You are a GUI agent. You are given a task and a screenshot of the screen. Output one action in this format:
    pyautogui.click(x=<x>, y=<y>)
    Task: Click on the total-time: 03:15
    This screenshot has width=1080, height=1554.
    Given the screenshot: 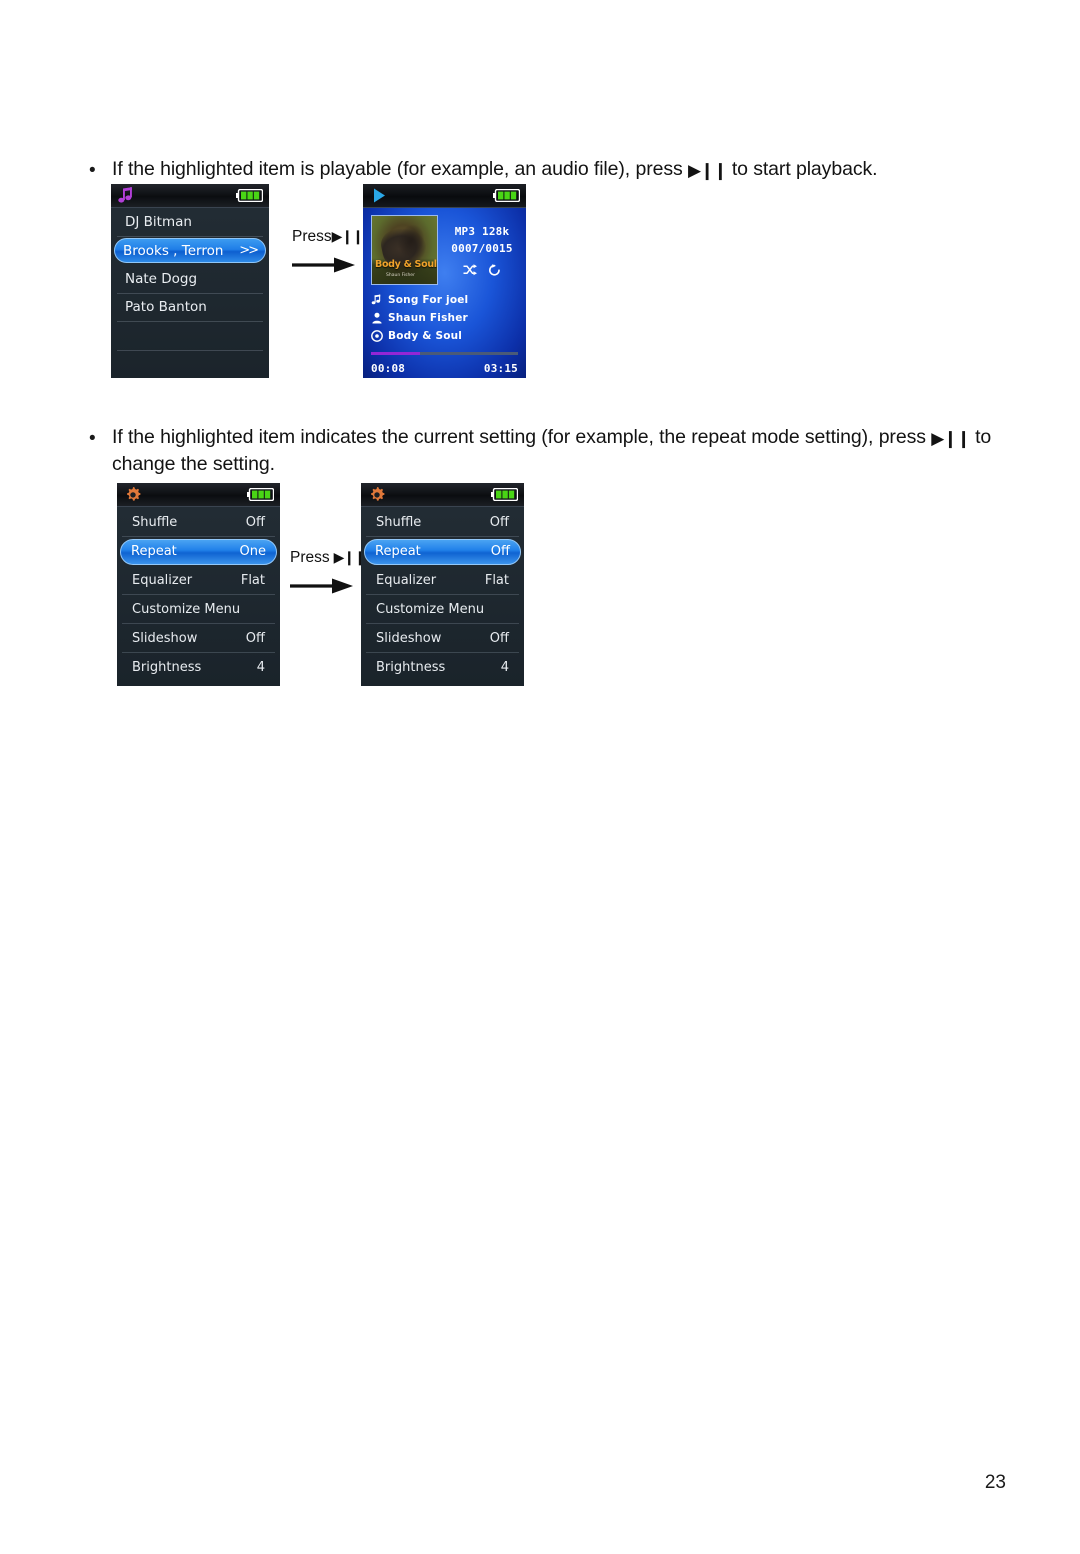 What is the action you would take?
    pyautogui.click(x=500, y=368)
    